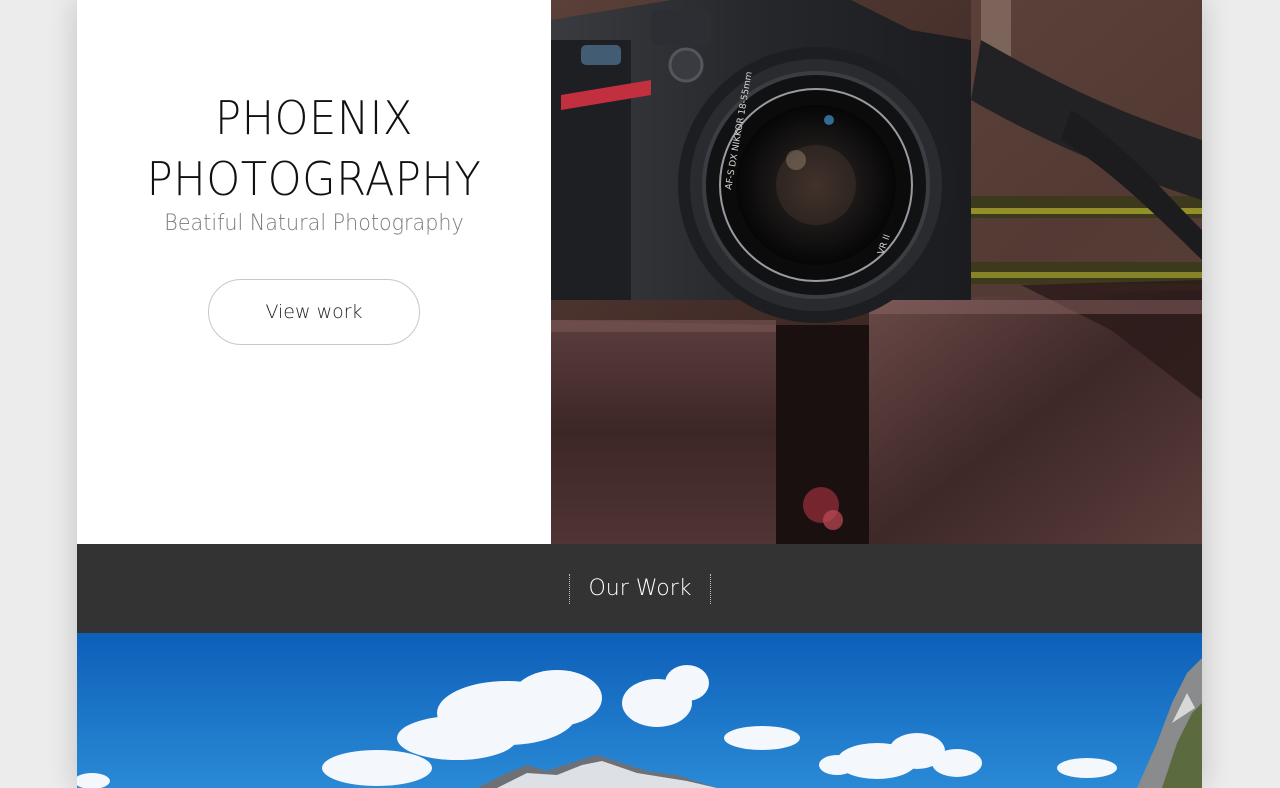 Image resolution: width=1280 pixels, height=788 pixels. I want to click on site-title-line1: PHOENIX, so click(314, 118).